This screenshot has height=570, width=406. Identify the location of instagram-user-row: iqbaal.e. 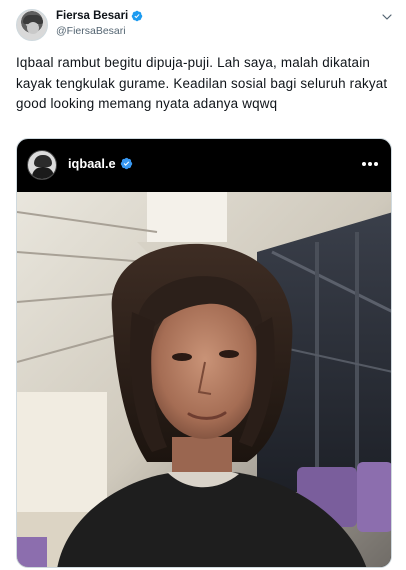
(100, 163).